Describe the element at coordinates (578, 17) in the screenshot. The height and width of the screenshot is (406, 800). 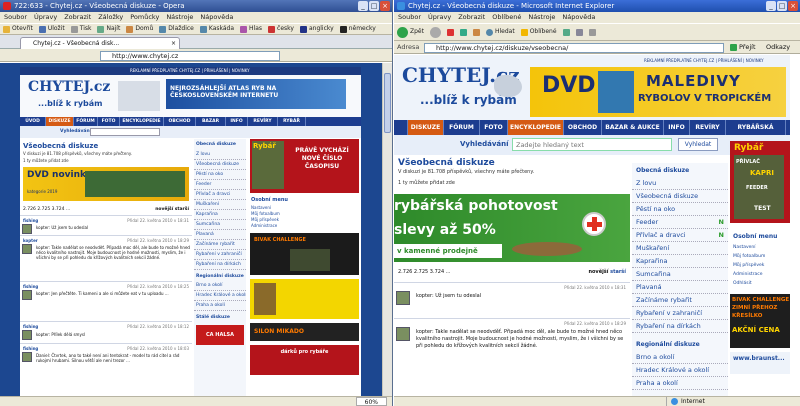
I see `menu-napoveda: Nápověda` at that location.